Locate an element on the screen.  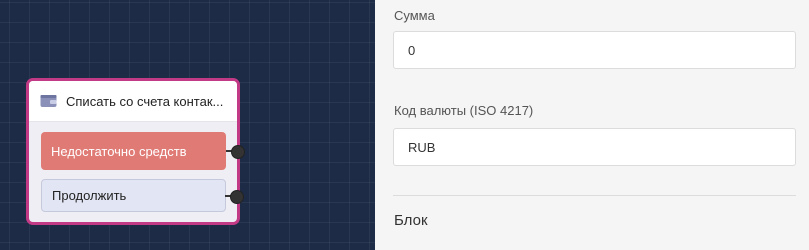
currency-code-input: RUB is located at coordinates (594, 147).